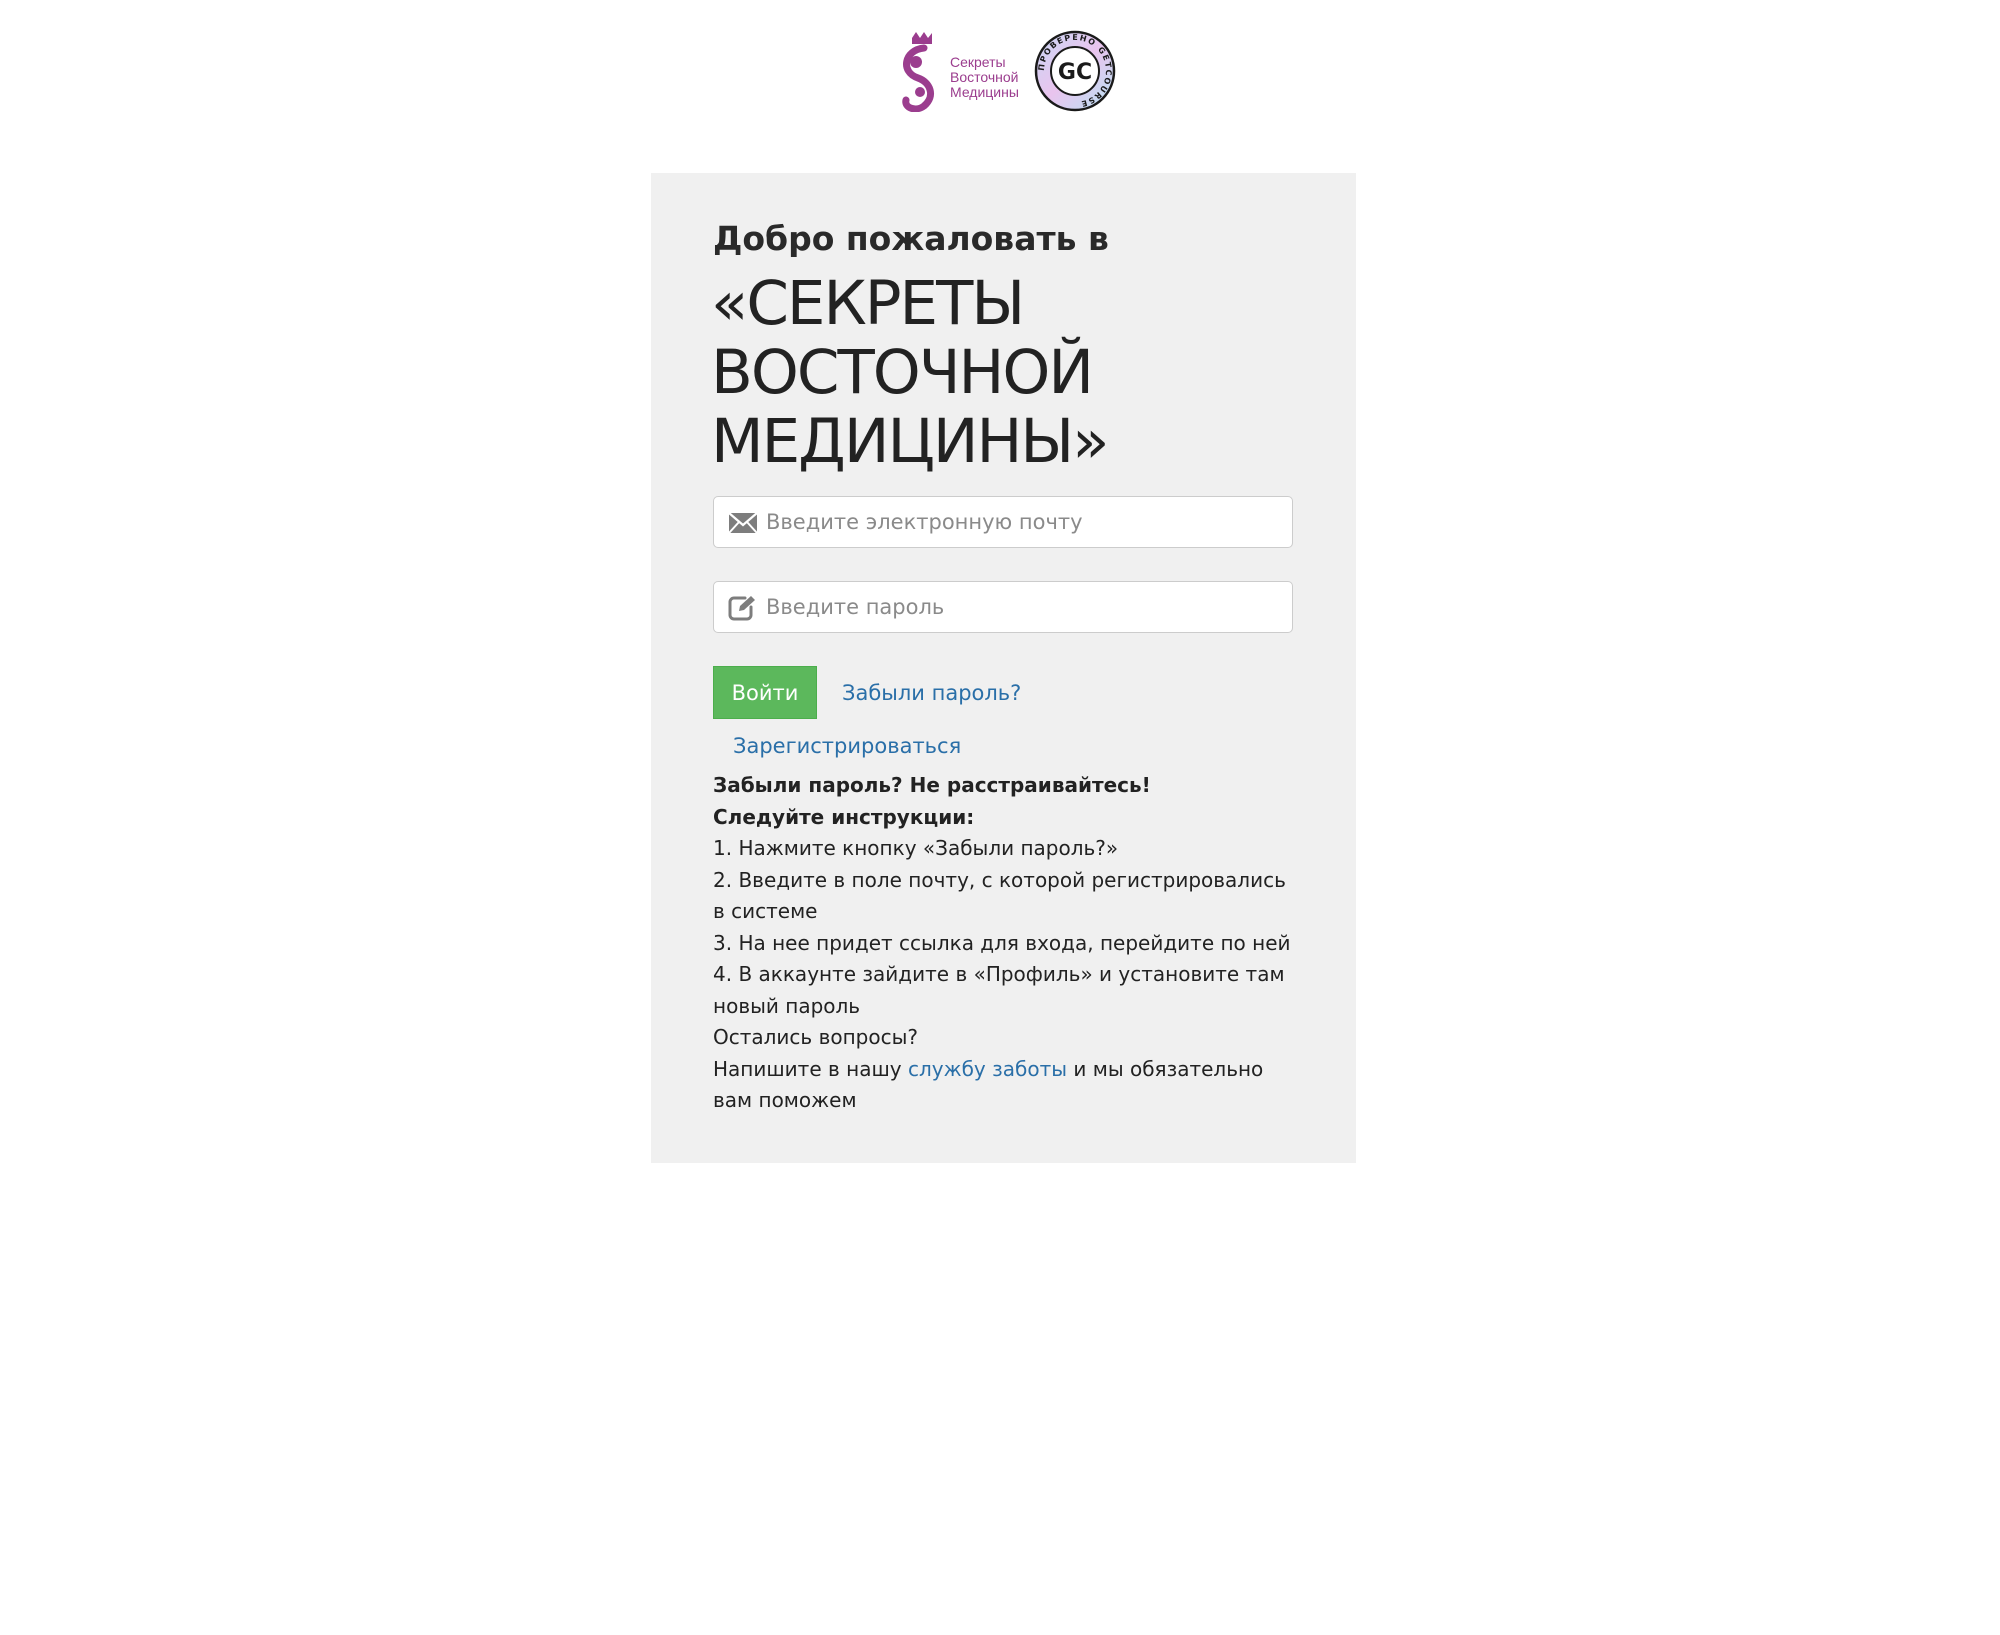 The height and width of the screenshot is (1635, 2000). I want to click on brand-logo: Секреты Восточной Медицины, so click(960, 71).